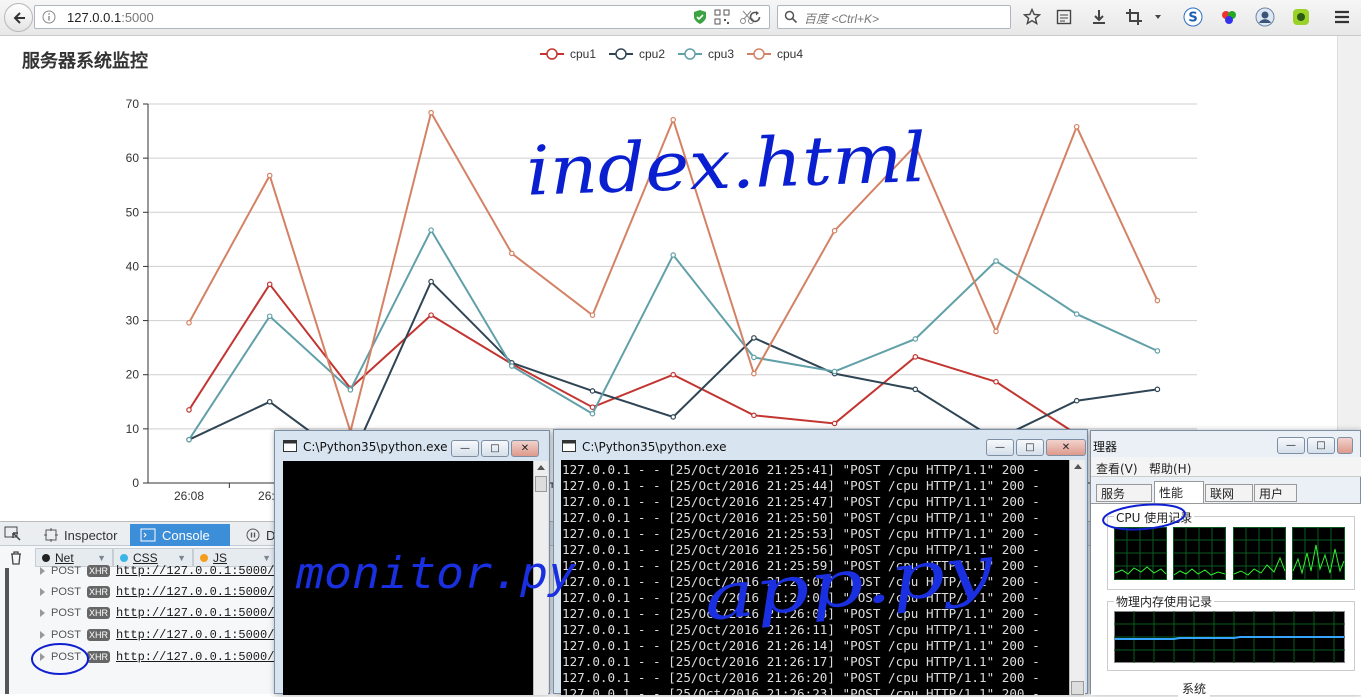 The image size is (1361, 697). I want to click on inspector-icon, so click(51, 535).